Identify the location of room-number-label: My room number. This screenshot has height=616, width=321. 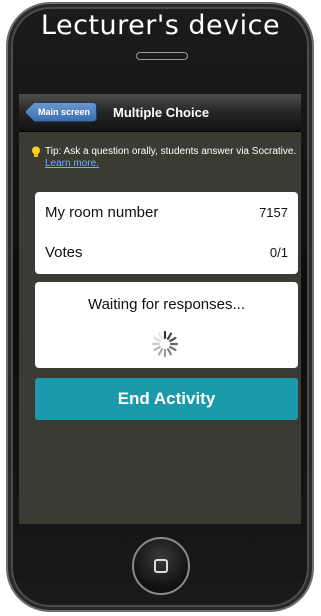
(102, 212).